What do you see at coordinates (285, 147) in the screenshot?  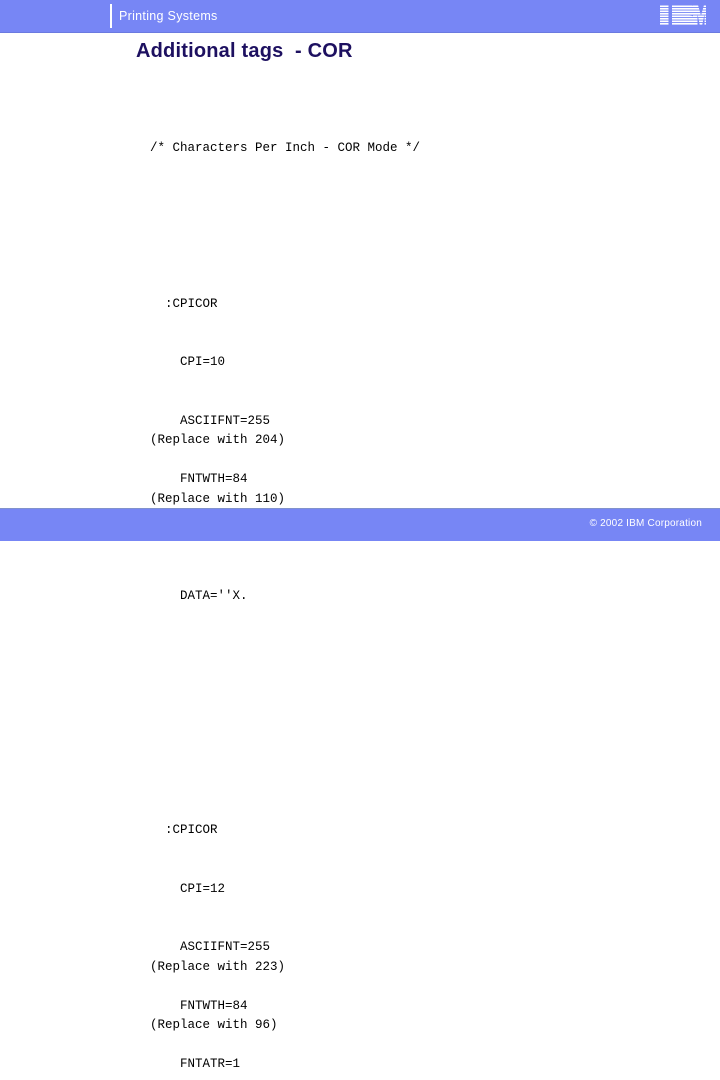 I see `code-comment-text: /* Characters Per Inch - COR Mode */` at bounding box center [285, 147].